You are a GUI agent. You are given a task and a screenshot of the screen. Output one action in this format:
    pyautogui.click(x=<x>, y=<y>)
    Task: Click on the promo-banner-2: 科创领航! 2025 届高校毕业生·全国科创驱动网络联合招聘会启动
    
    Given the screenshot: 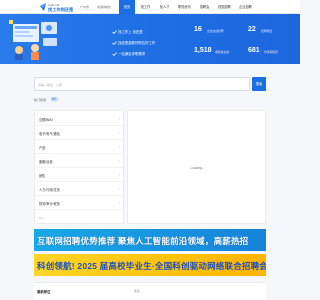 What is the action you would take?
    pyautogui.click(x=150, y=265)
    